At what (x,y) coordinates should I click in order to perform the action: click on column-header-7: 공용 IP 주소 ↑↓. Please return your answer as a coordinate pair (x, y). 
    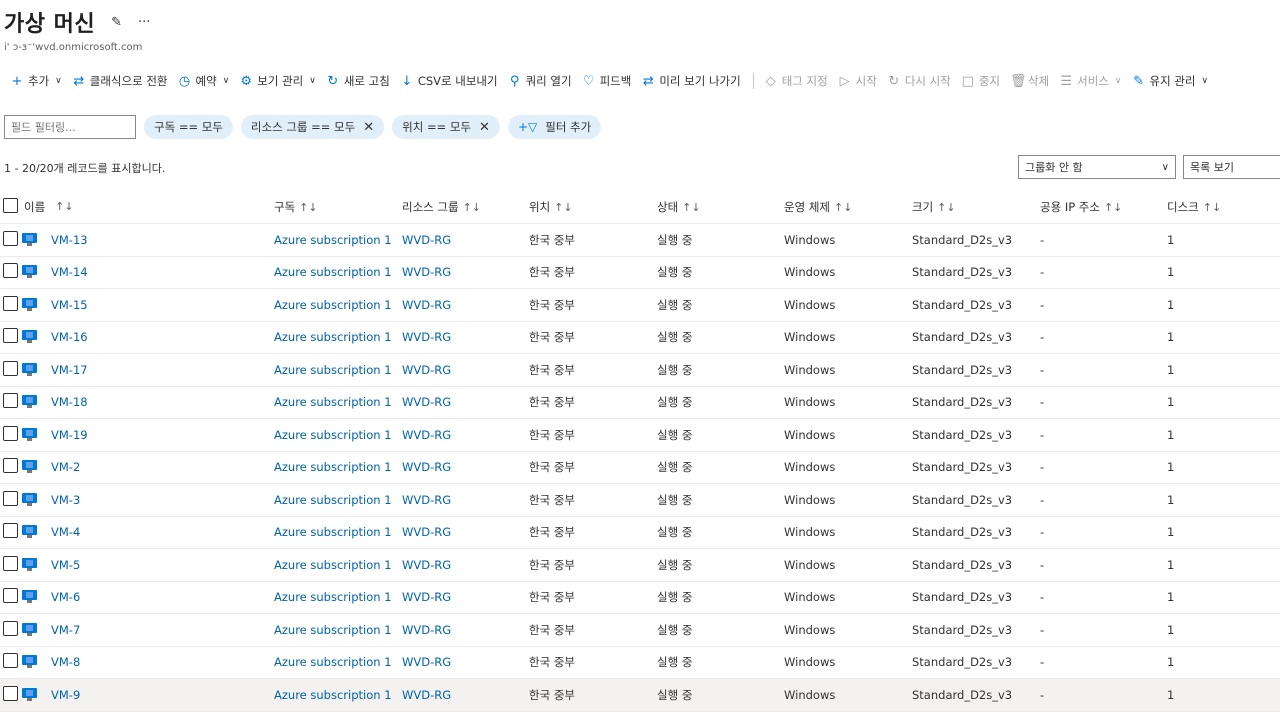
    Looking at the image, I should click on (1103, 207).